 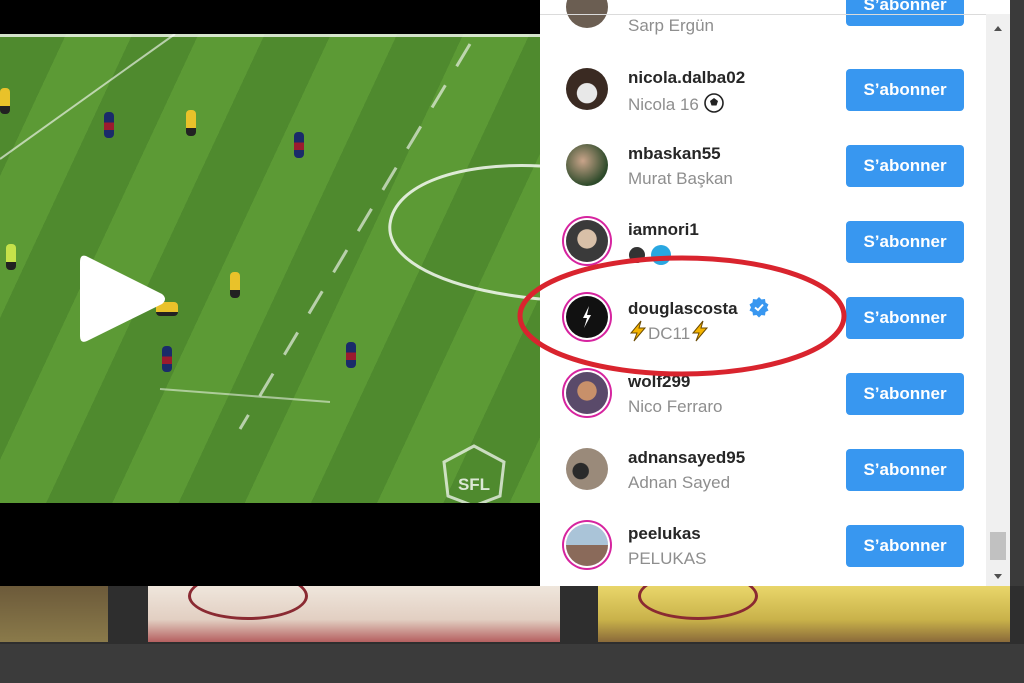 What do you see at coordinates (713, 103) in the screenshot?
I see `soccer-ball-icon` at bounding box center [713, 103].